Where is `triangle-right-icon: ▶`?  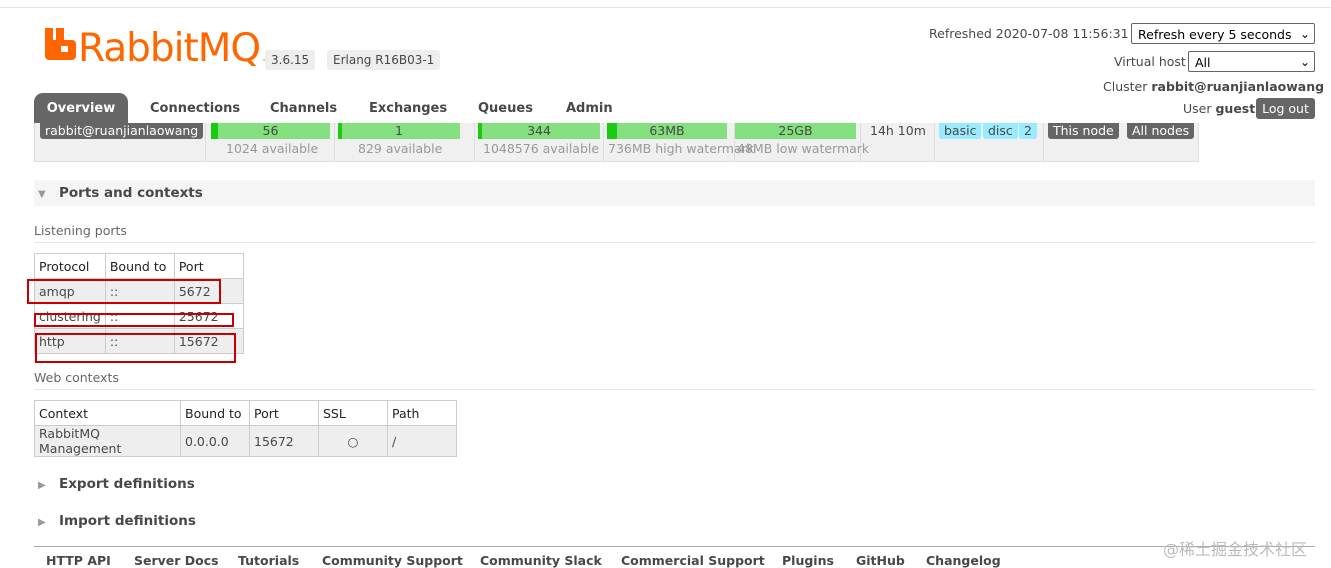
triangle-right-icon: ▶ is located at coordinates (42, 522).